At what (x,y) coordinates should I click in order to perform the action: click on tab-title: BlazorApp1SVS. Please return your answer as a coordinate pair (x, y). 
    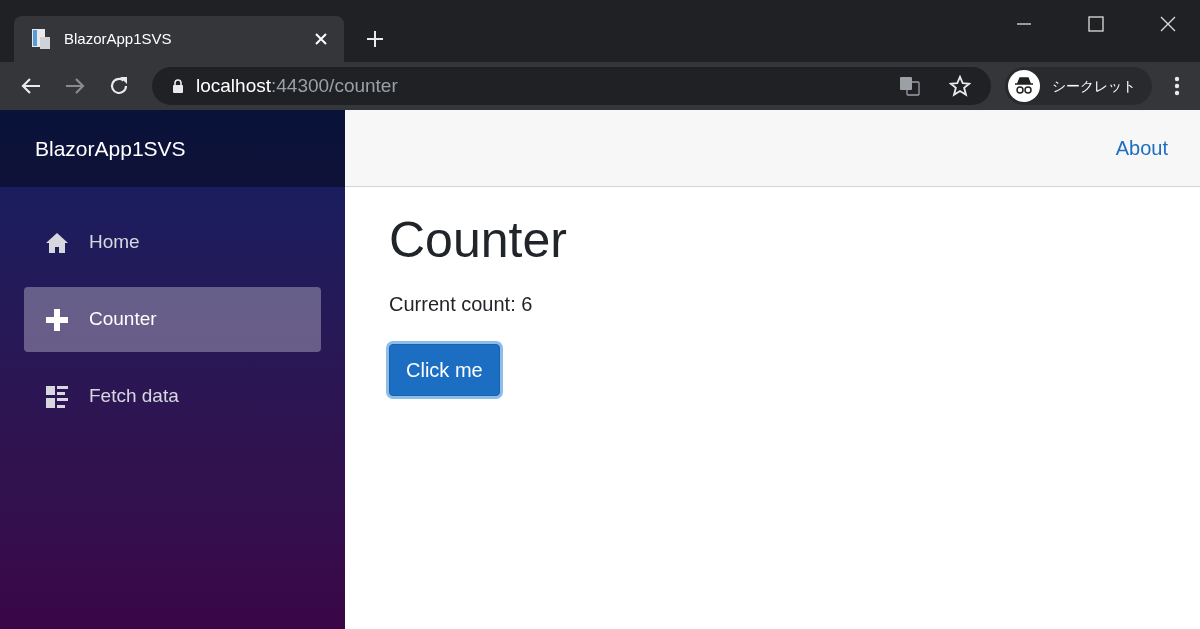
    Looking at the image, I should click on (118, 38).